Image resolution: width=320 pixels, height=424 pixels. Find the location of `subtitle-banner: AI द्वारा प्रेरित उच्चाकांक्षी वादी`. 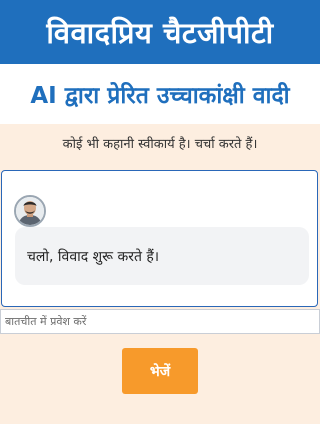

subtitle-banner: AI द्वारा प्रेरित उच्चाकांक्षी वादी is located at coordinates (160, 94).